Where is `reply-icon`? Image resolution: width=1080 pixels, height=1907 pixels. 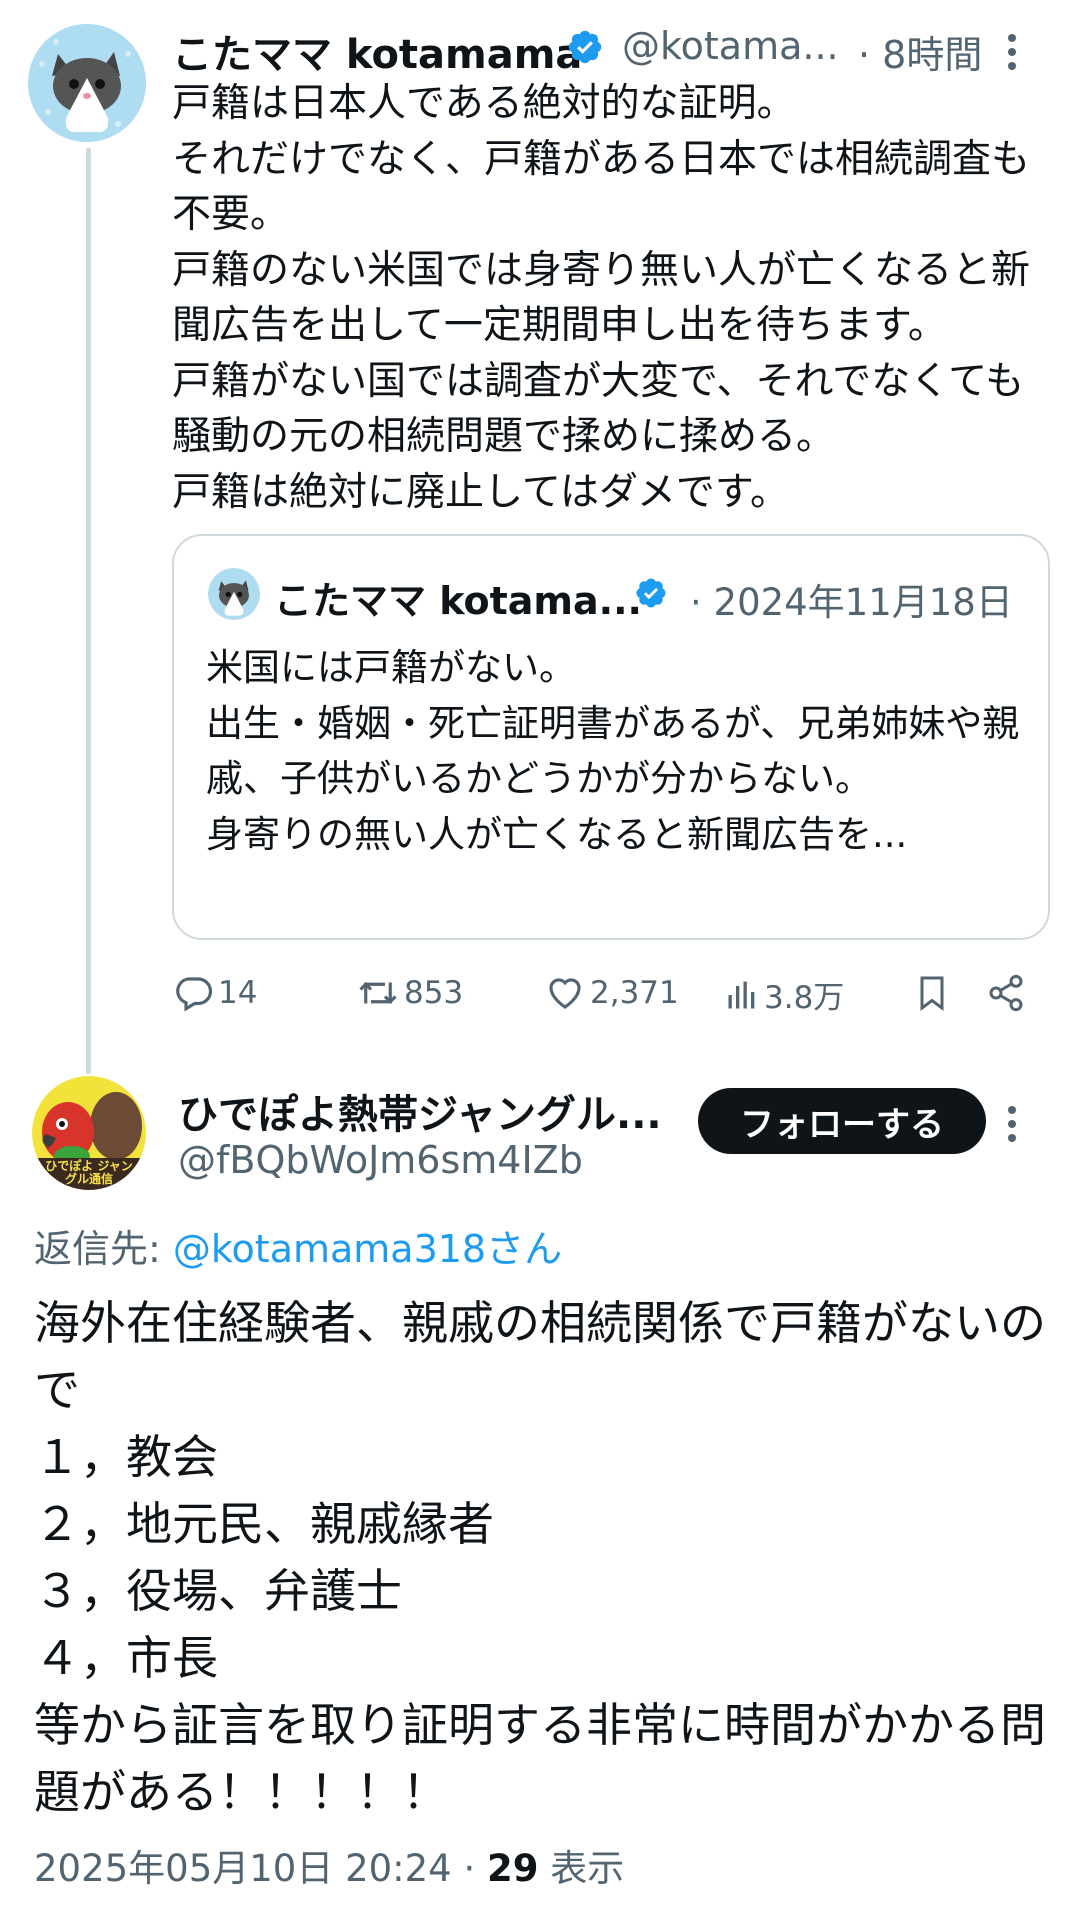 reply-icon is located at coordinates (194, 994).